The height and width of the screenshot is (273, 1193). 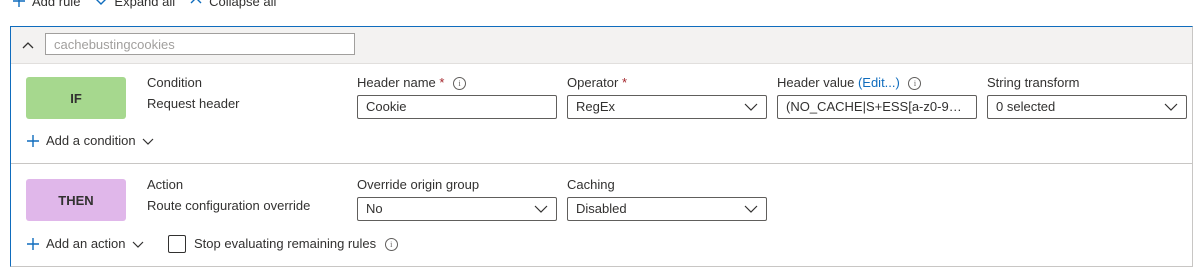 What do you see at coordinates (601, 45) in the screenshot?
I see `rule-header: cachebustingcookies` at bounding box center [601, 45].